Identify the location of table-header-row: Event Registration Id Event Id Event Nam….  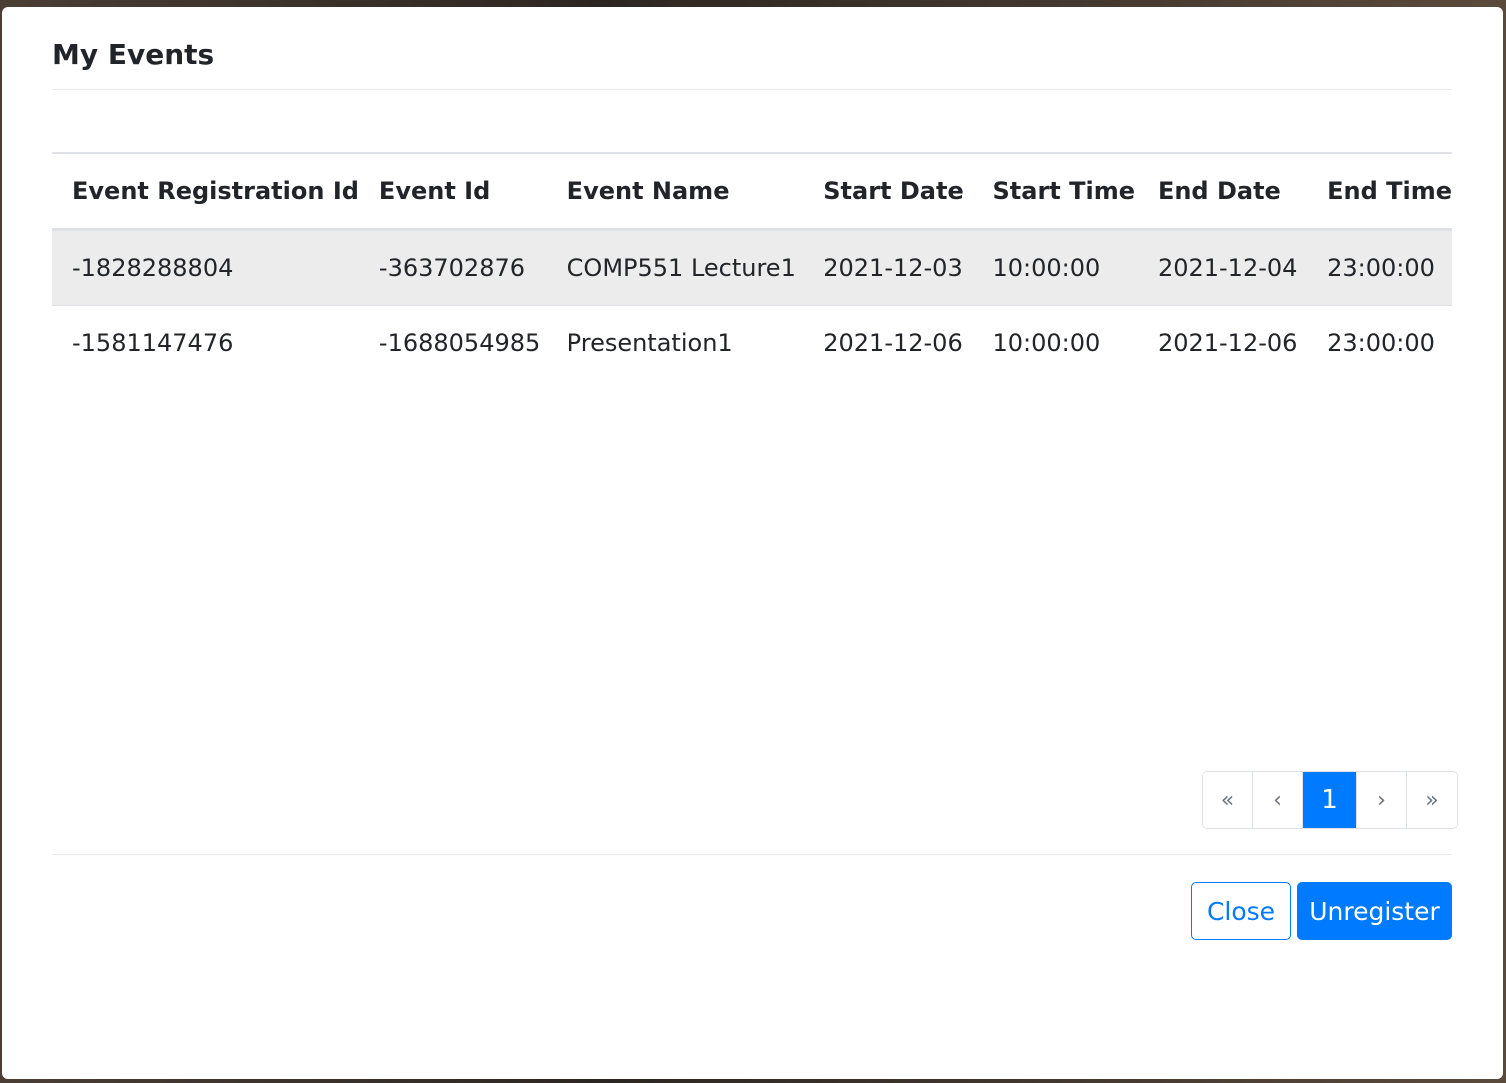
(752, 191).